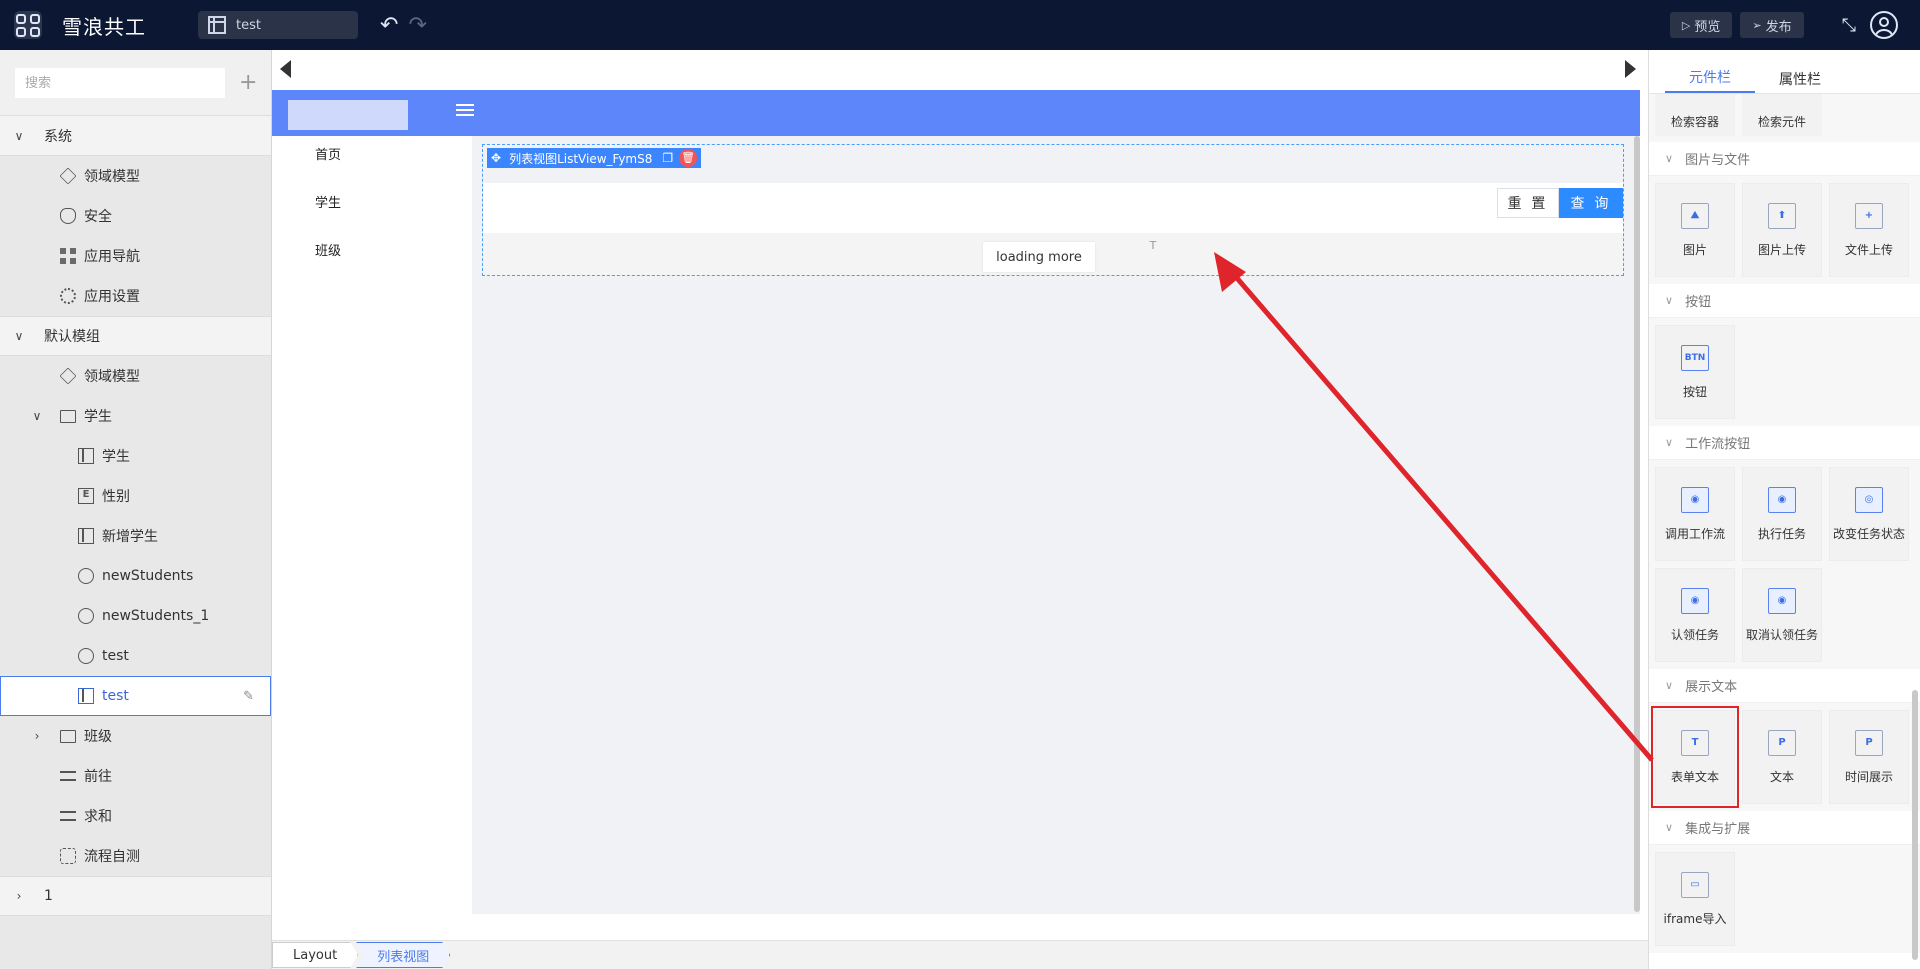 The width and height of the screenshot is (1920, 969). What do you see at coordinates (68, 176) in the screenshot?
I see `cube-icon` at bounding box center [68, 176].